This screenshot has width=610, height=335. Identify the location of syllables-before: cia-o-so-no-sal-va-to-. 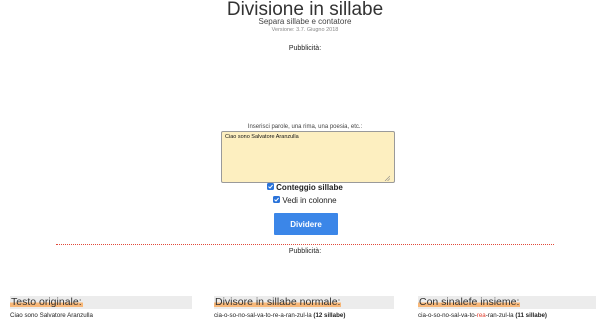
(447, 315).